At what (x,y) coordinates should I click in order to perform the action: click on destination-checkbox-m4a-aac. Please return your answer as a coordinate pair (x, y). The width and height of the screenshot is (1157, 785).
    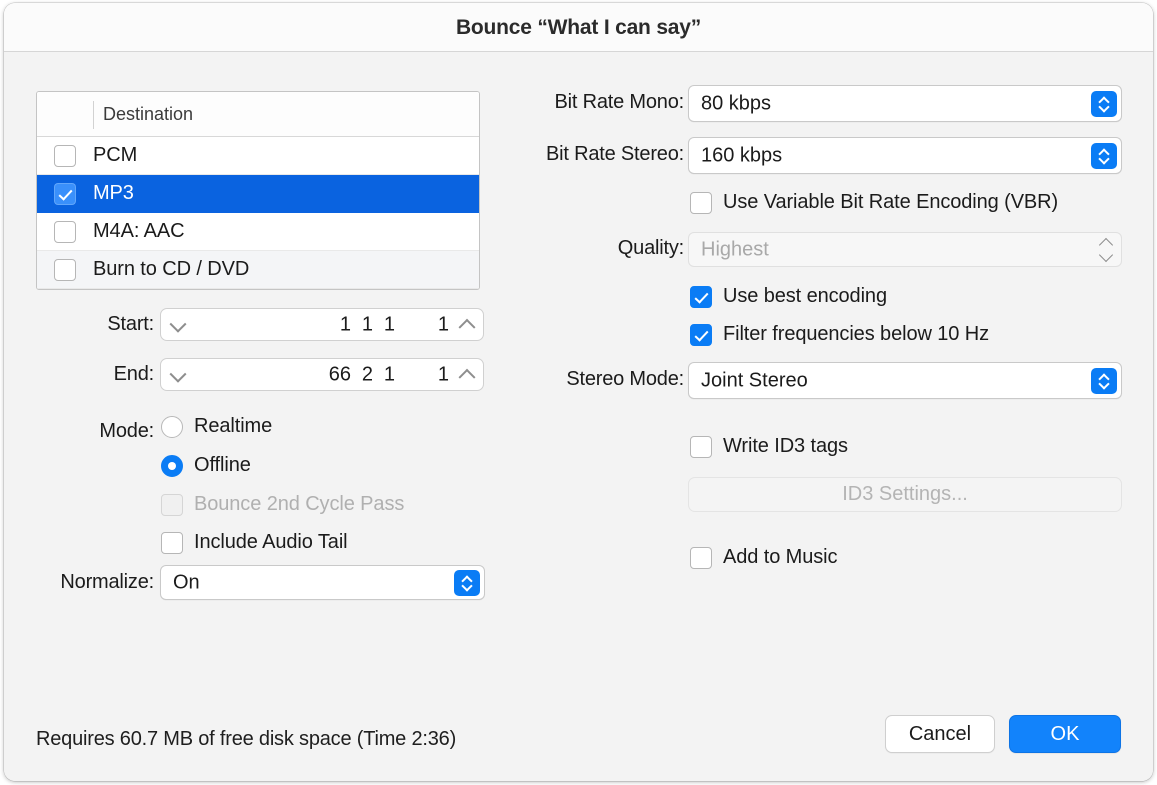
    Looking at the image, I should click on (65, 231).